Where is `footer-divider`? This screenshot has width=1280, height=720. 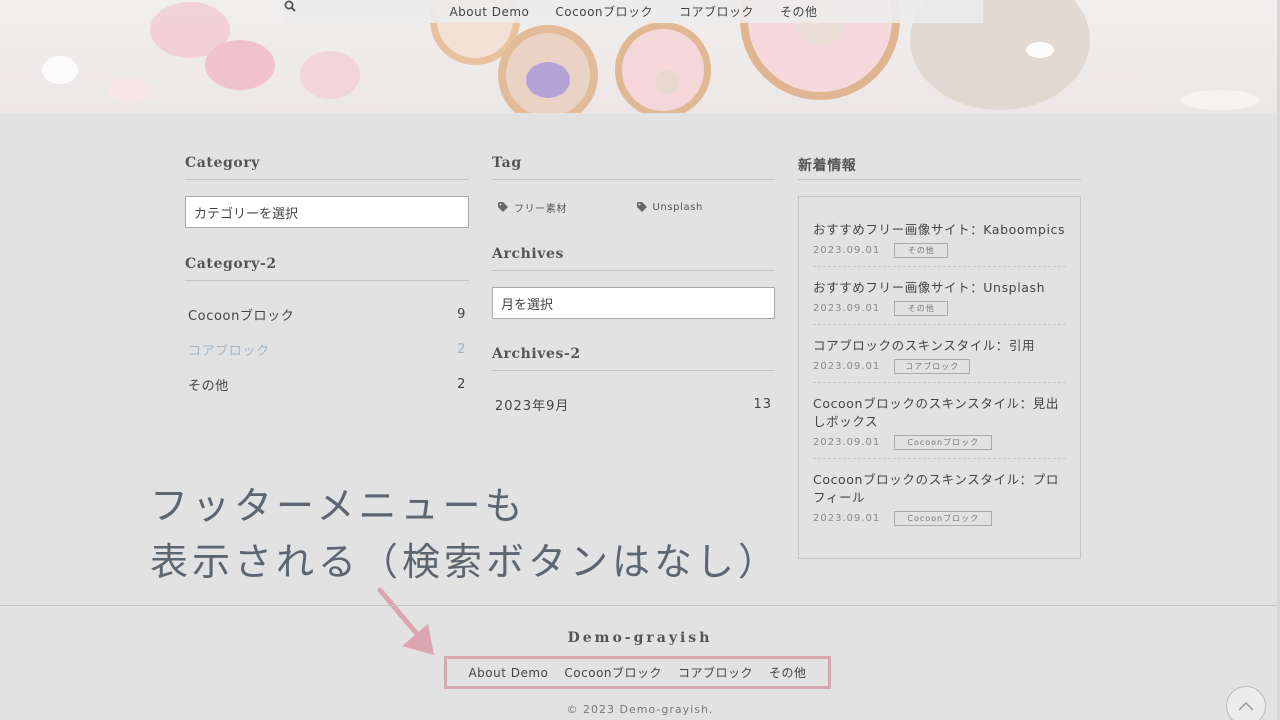
footer-divider is located at coordinates (640, 605).